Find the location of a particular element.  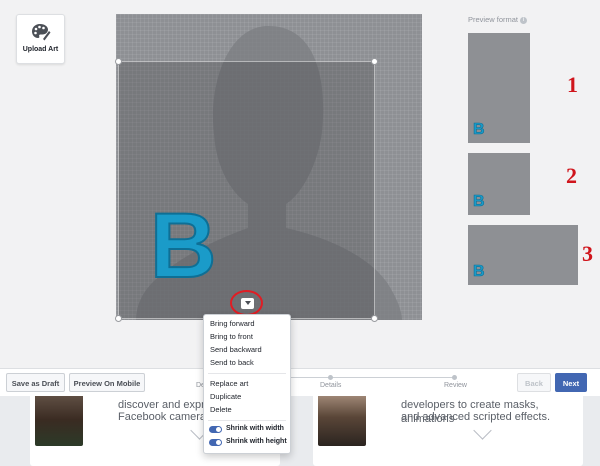

resize-handle-top-right is located at coordinates (374, 61).